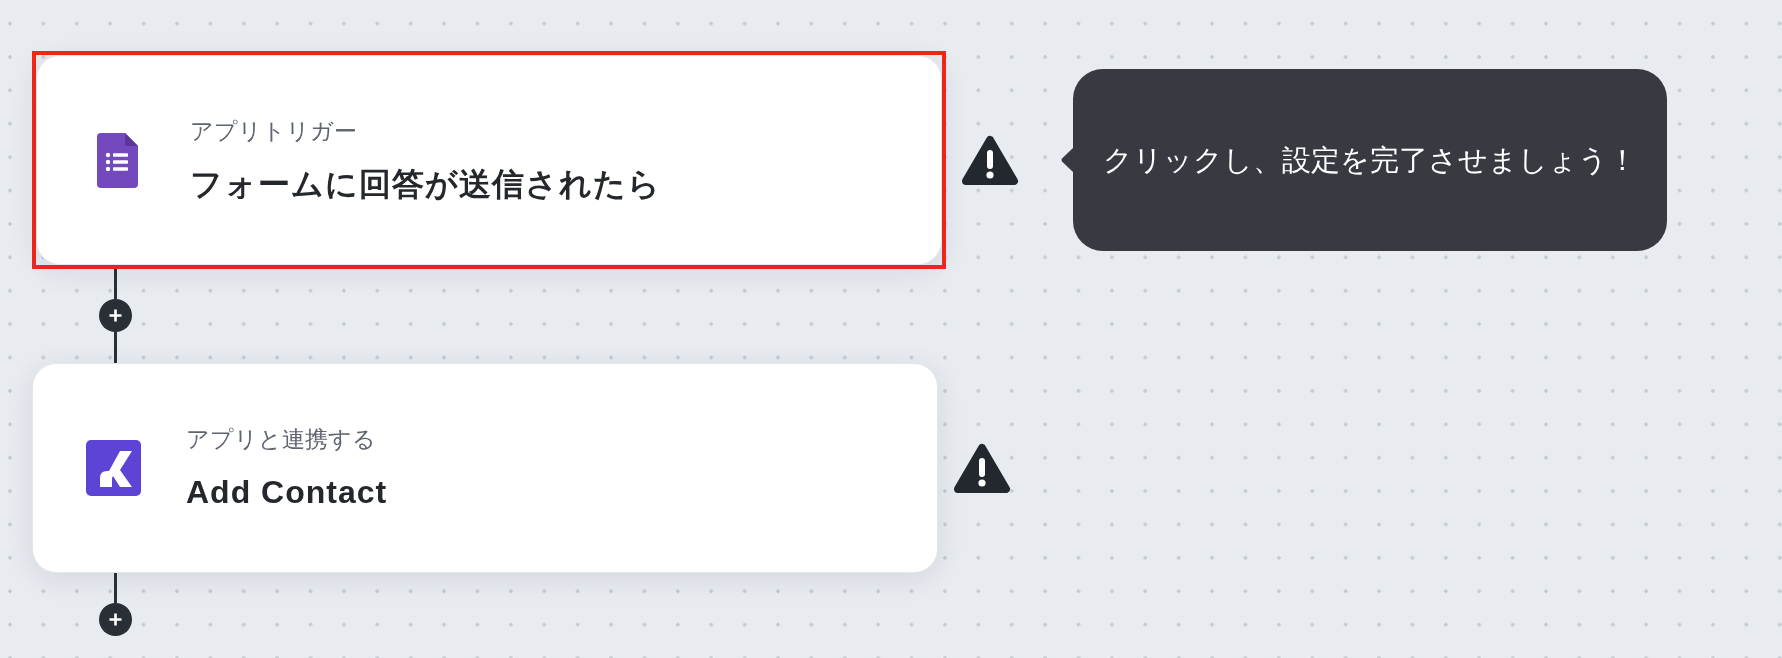 This screenshot has height=658, width=1782. What do you see at coordinates (117, 160) in the screenshot?
I see `form-document-icon` at bounding box center [117, 160].